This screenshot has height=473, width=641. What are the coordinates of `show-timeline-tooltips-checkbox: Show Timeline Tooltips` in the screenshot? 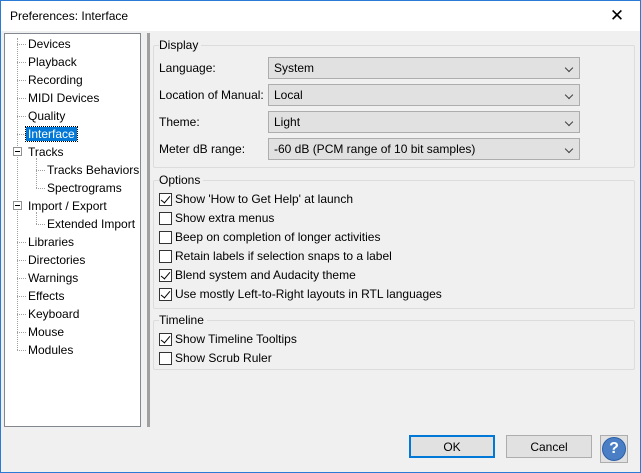 It's located at (228, 339).